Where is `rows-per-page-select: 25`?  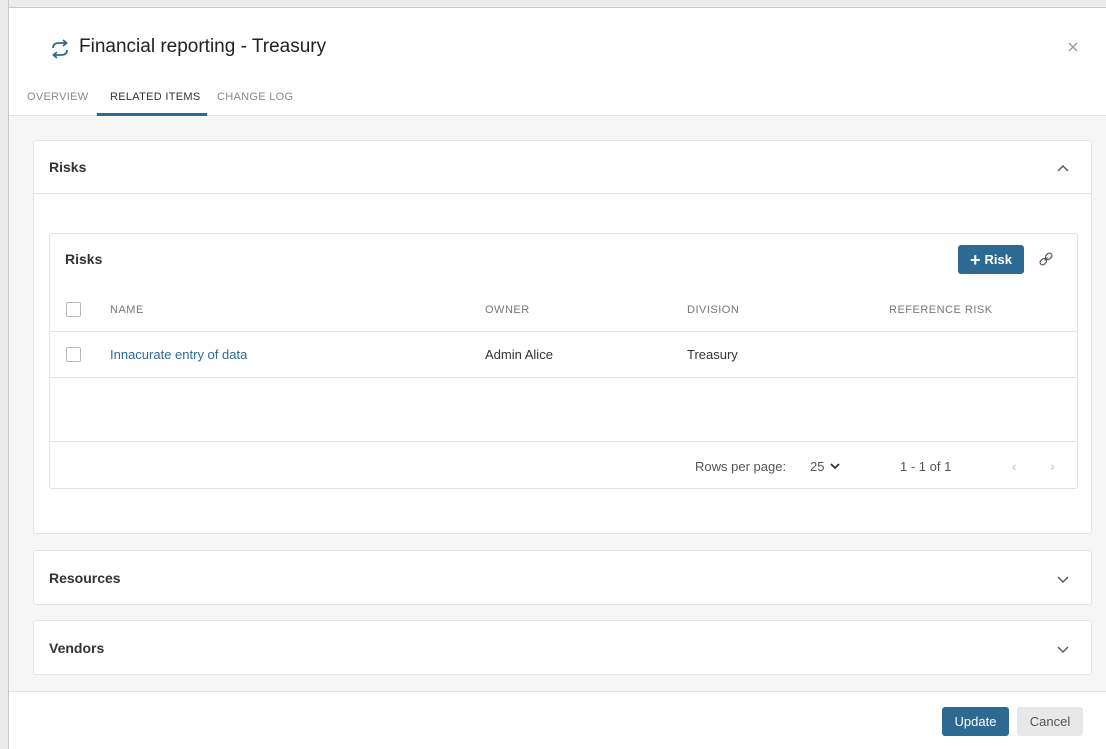 rows-per-page-select: 25 is located at coordinates (825, 466).